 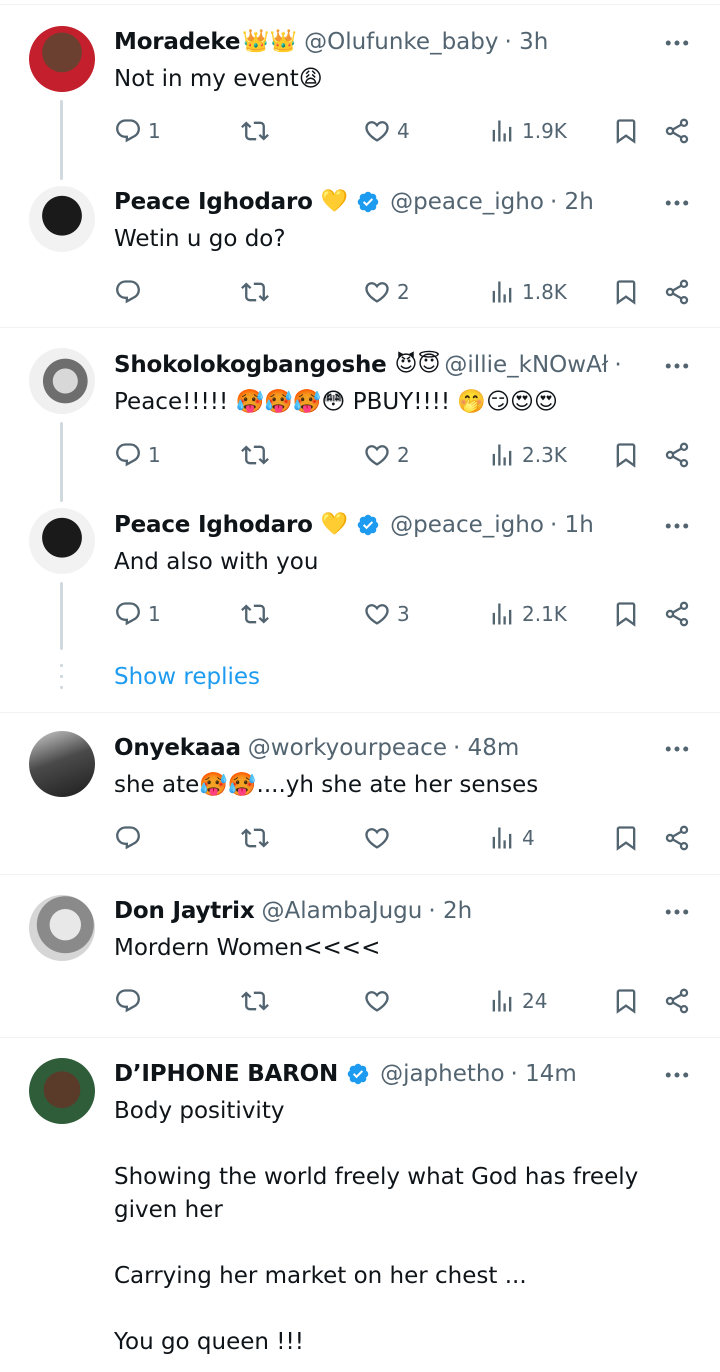 I want to click on show-replies-link: Show replies, so click(x=187, y=677).